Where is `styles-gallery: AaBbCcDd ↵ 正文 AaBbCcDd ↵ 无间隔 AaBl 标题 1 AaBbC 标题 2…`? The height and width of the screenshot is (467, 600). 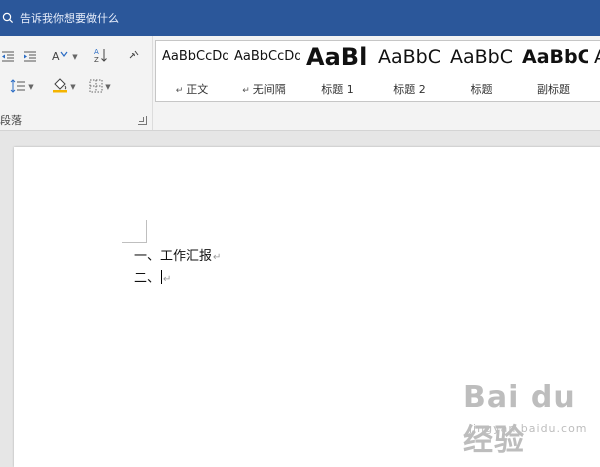 styles-gallery: AaBbCcDd ↵ 正文 AaBbCcDd ↵ 无间隔 AaBl 标题 1 AaBbC 标题 2… is located at coordinates (377, 71).